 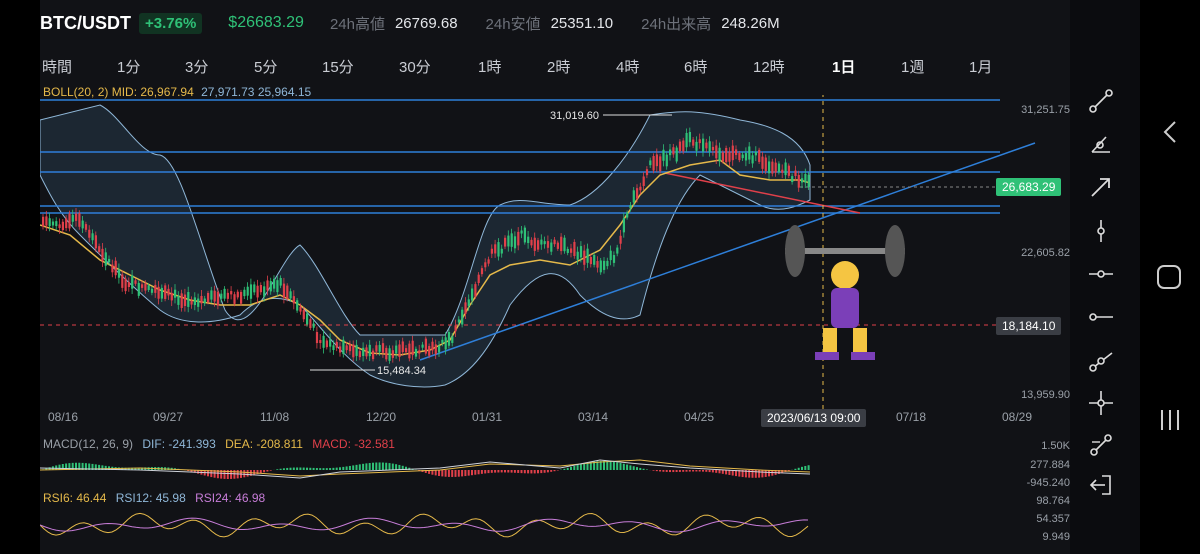 I want to click on tab-3m: 3分, so click(x=196, y=66).